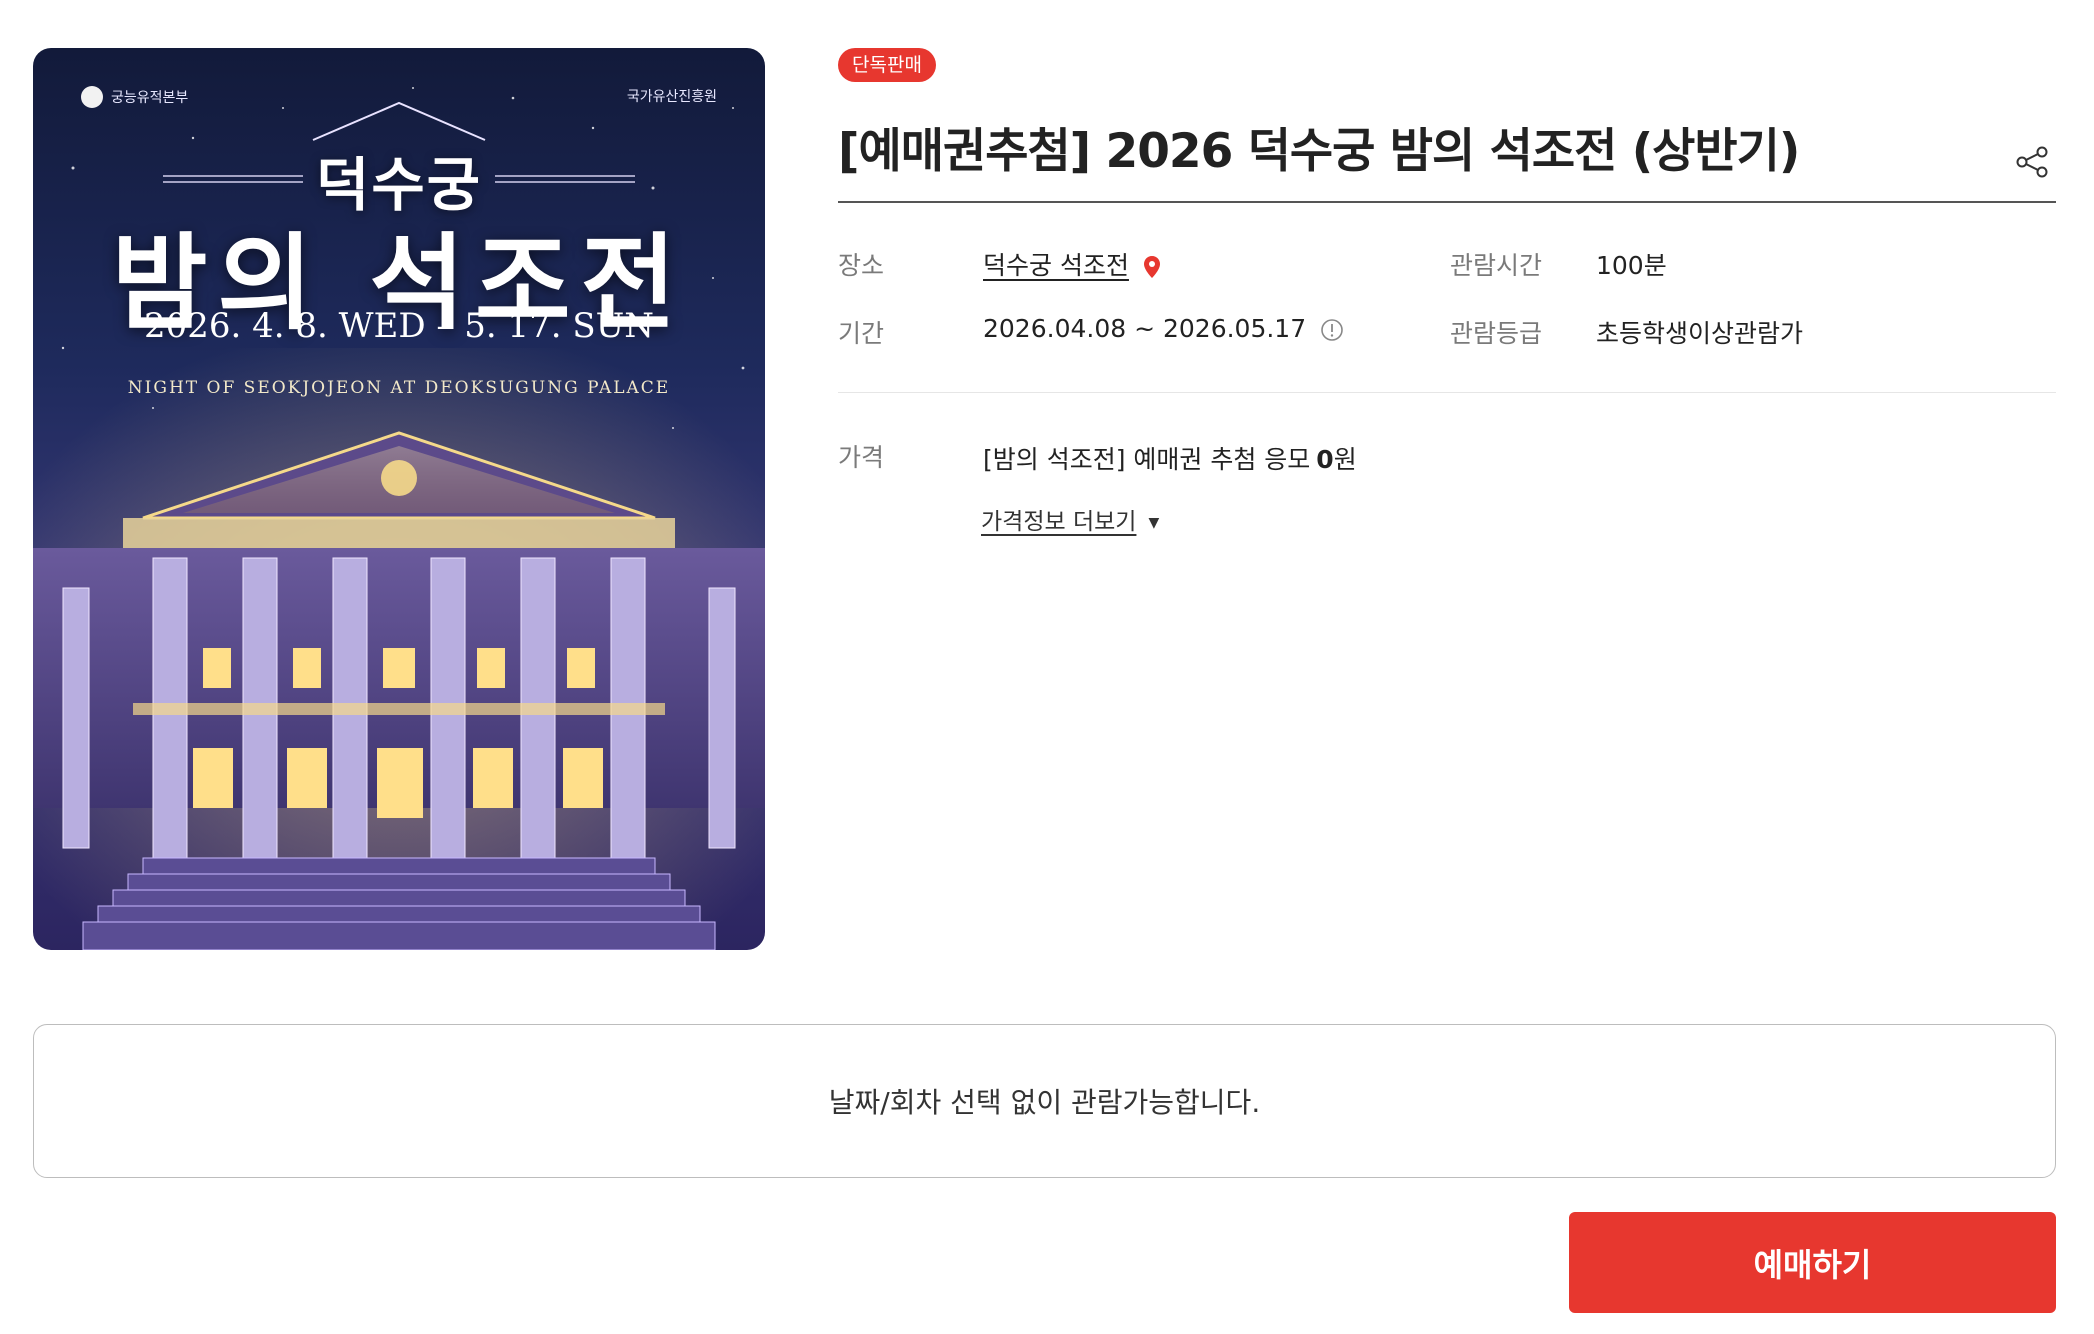  What do you see at coordinates (1332, 330) in the screenshot?
I see `info-icon` at bounding box center [1332, 330].